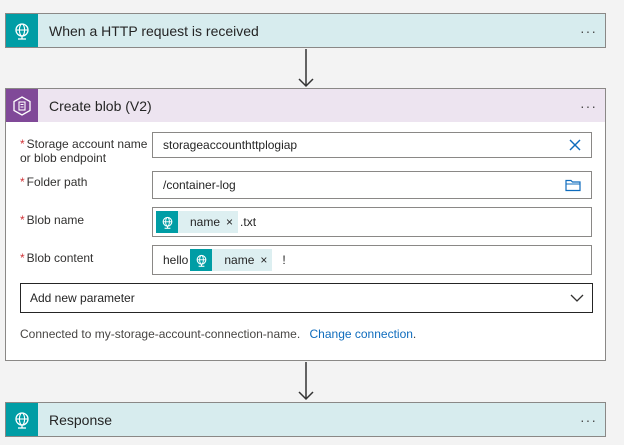 The image size is (624, 445). Describe the element at coordinates (248, 222) in the screenshot. I see `blob-name-suffix: .txt` at that location.